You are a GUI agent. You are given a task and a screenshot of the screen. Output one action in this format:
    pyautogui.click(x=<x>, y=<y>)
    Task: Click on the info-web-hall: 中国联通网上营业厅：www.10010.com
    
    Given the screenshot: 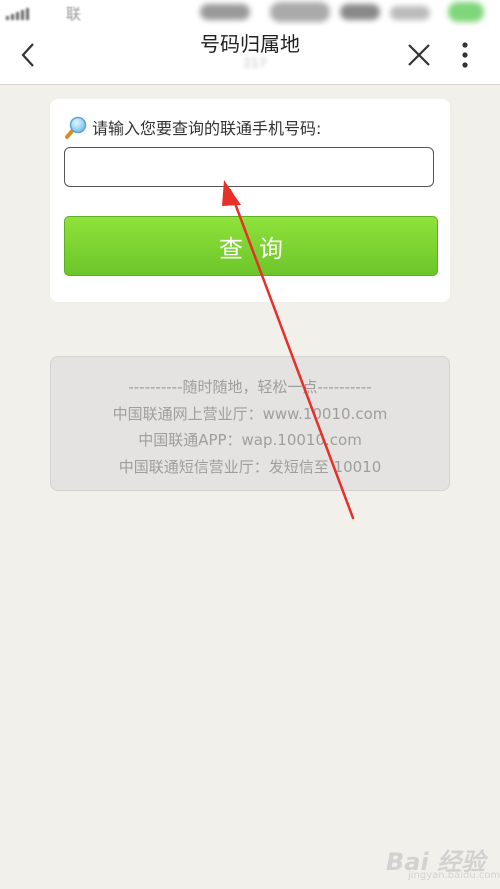 What is the action you would take?
    pyautogui.click(x=250, y=413)
    